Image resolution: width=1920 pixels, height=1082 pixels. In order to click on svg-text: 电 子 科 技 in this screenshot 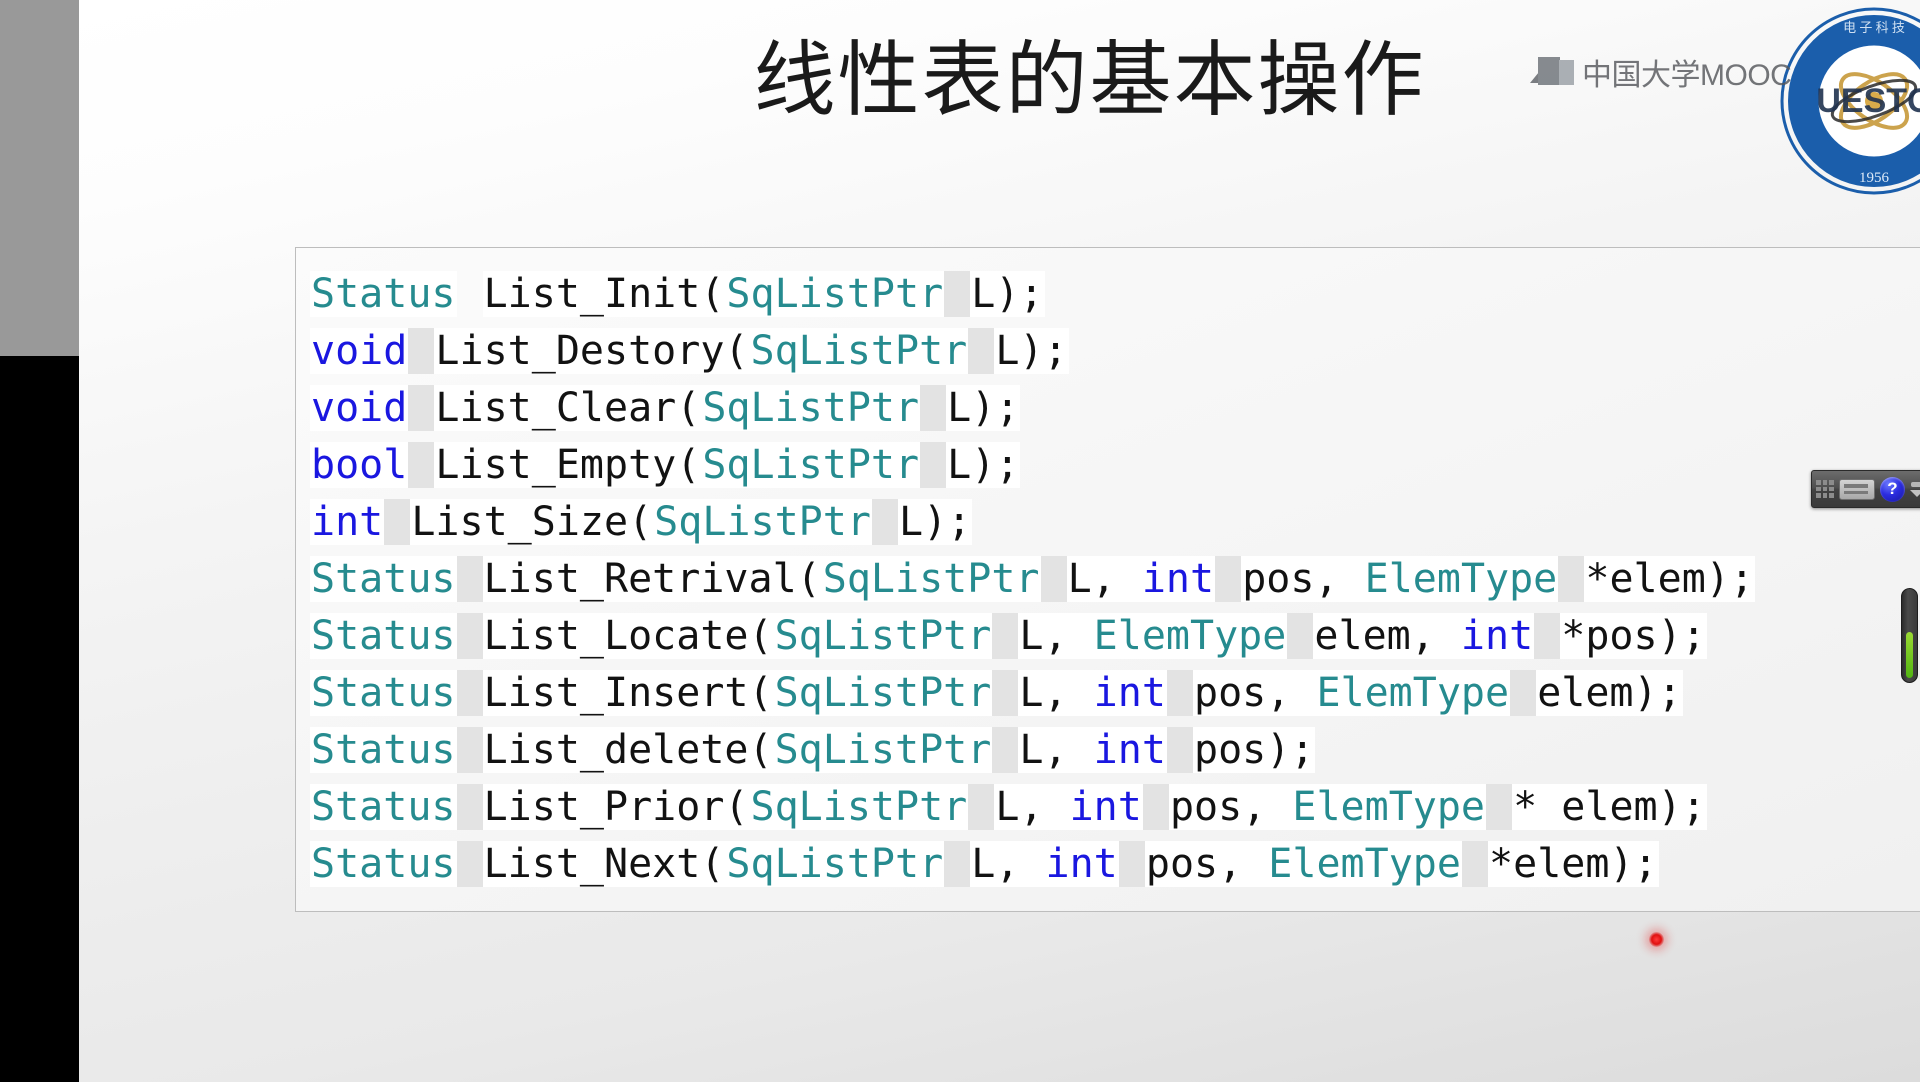, I will do `click(1874, 27)`.